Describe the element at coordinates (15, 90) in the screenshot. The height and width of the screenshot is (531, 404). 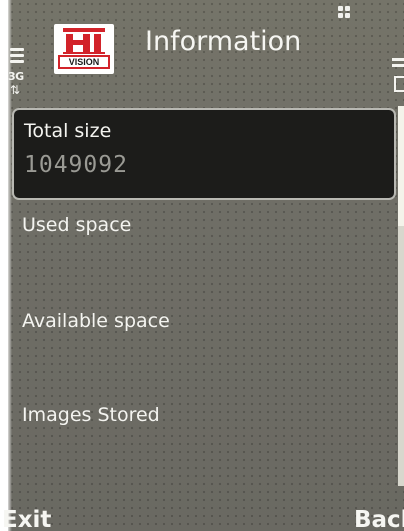
I see `data-transfer-icon: ⇅` at that location.